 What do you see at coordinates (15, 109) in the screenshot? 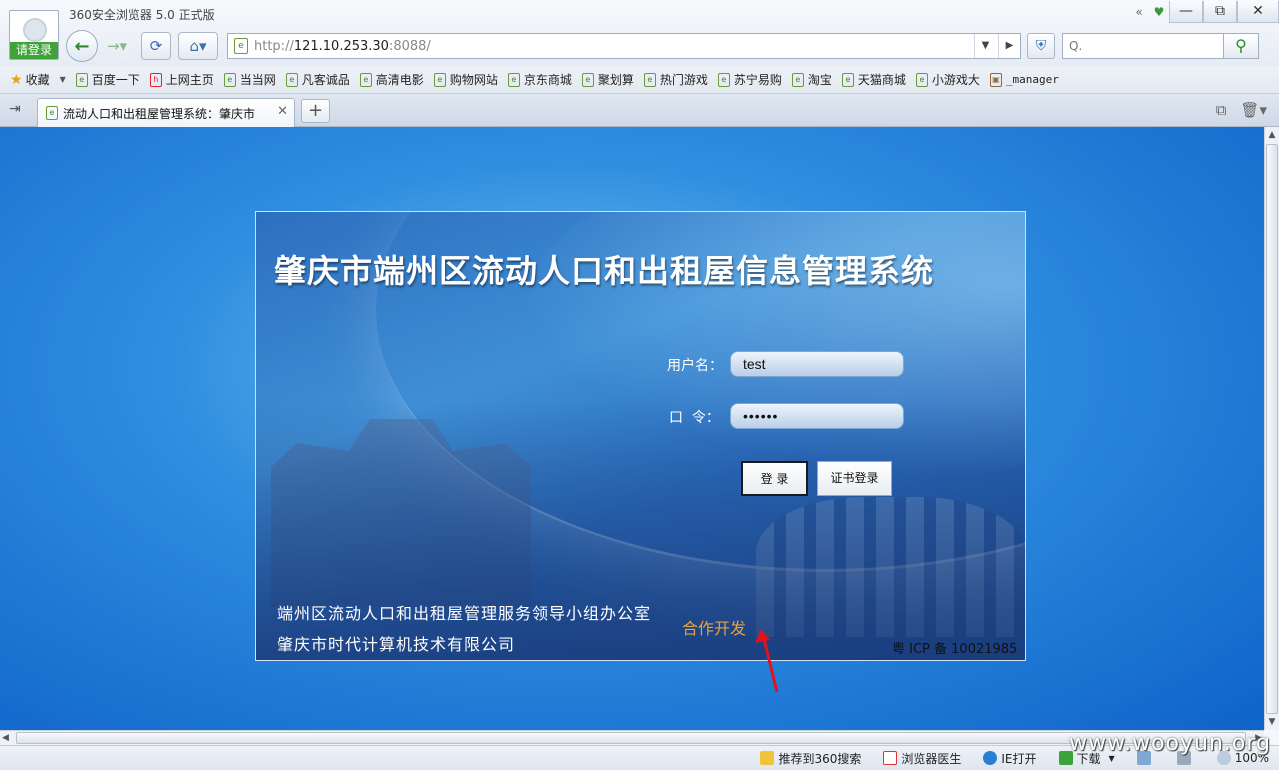
I see `sidebar-toggle-icon: ⇥` at bounding box center [15, 109].